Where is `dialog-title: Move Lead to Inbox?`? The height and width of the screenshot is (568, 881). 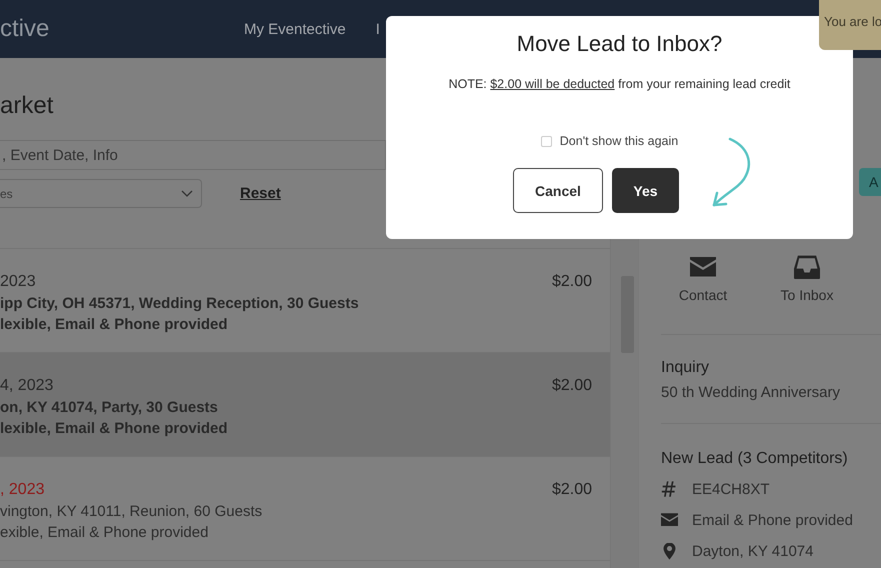
dialog-title: Move Lead to Inbox? is located at coordinates (619, 44).